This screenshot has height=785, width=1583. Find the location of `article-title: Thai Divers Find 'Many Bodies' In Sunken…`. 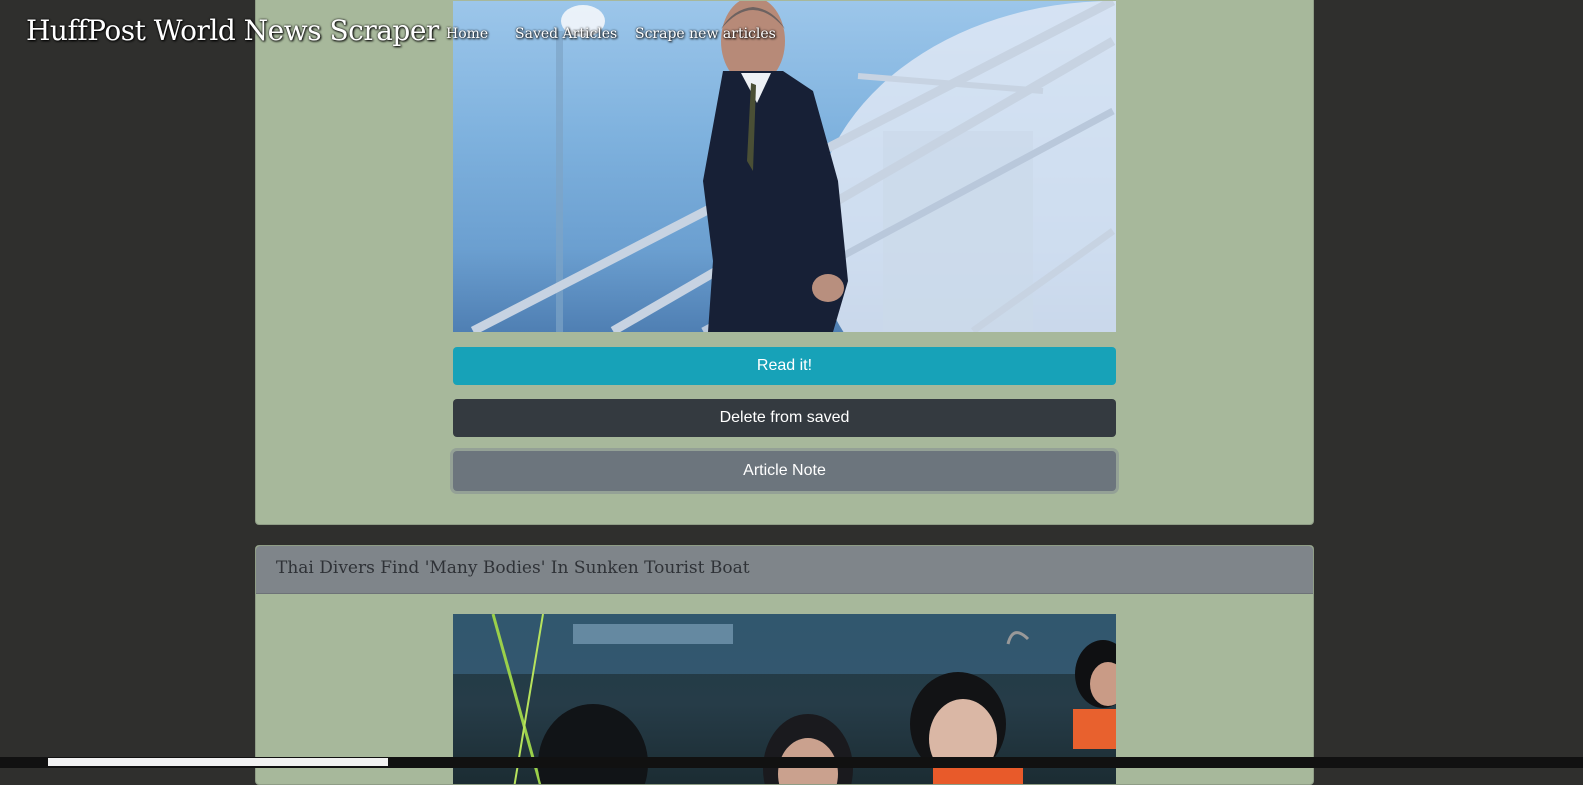

article-title: Thai Divers Find 'Many Bodies' In Sunken… is located at coordinates (784, 570).